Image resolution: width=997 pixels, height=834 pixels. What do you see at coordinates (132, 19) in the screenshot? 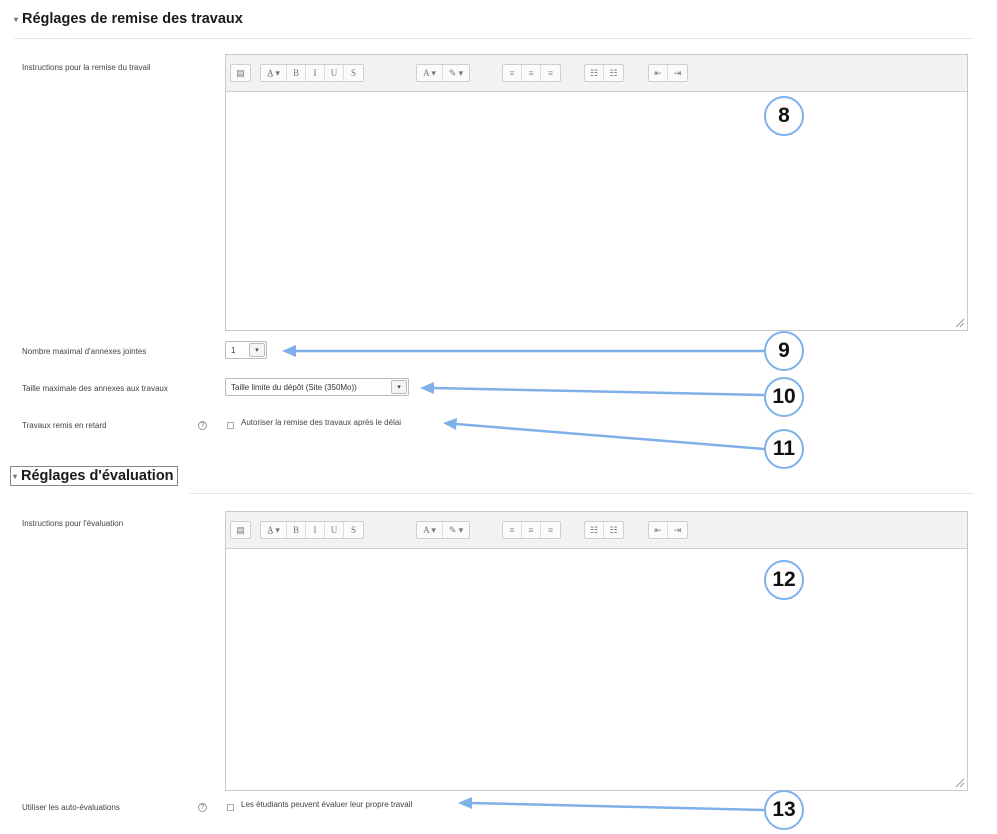
I see `section-submission-title: Réglages de remise des travaux` at bounding box center [132, 19].